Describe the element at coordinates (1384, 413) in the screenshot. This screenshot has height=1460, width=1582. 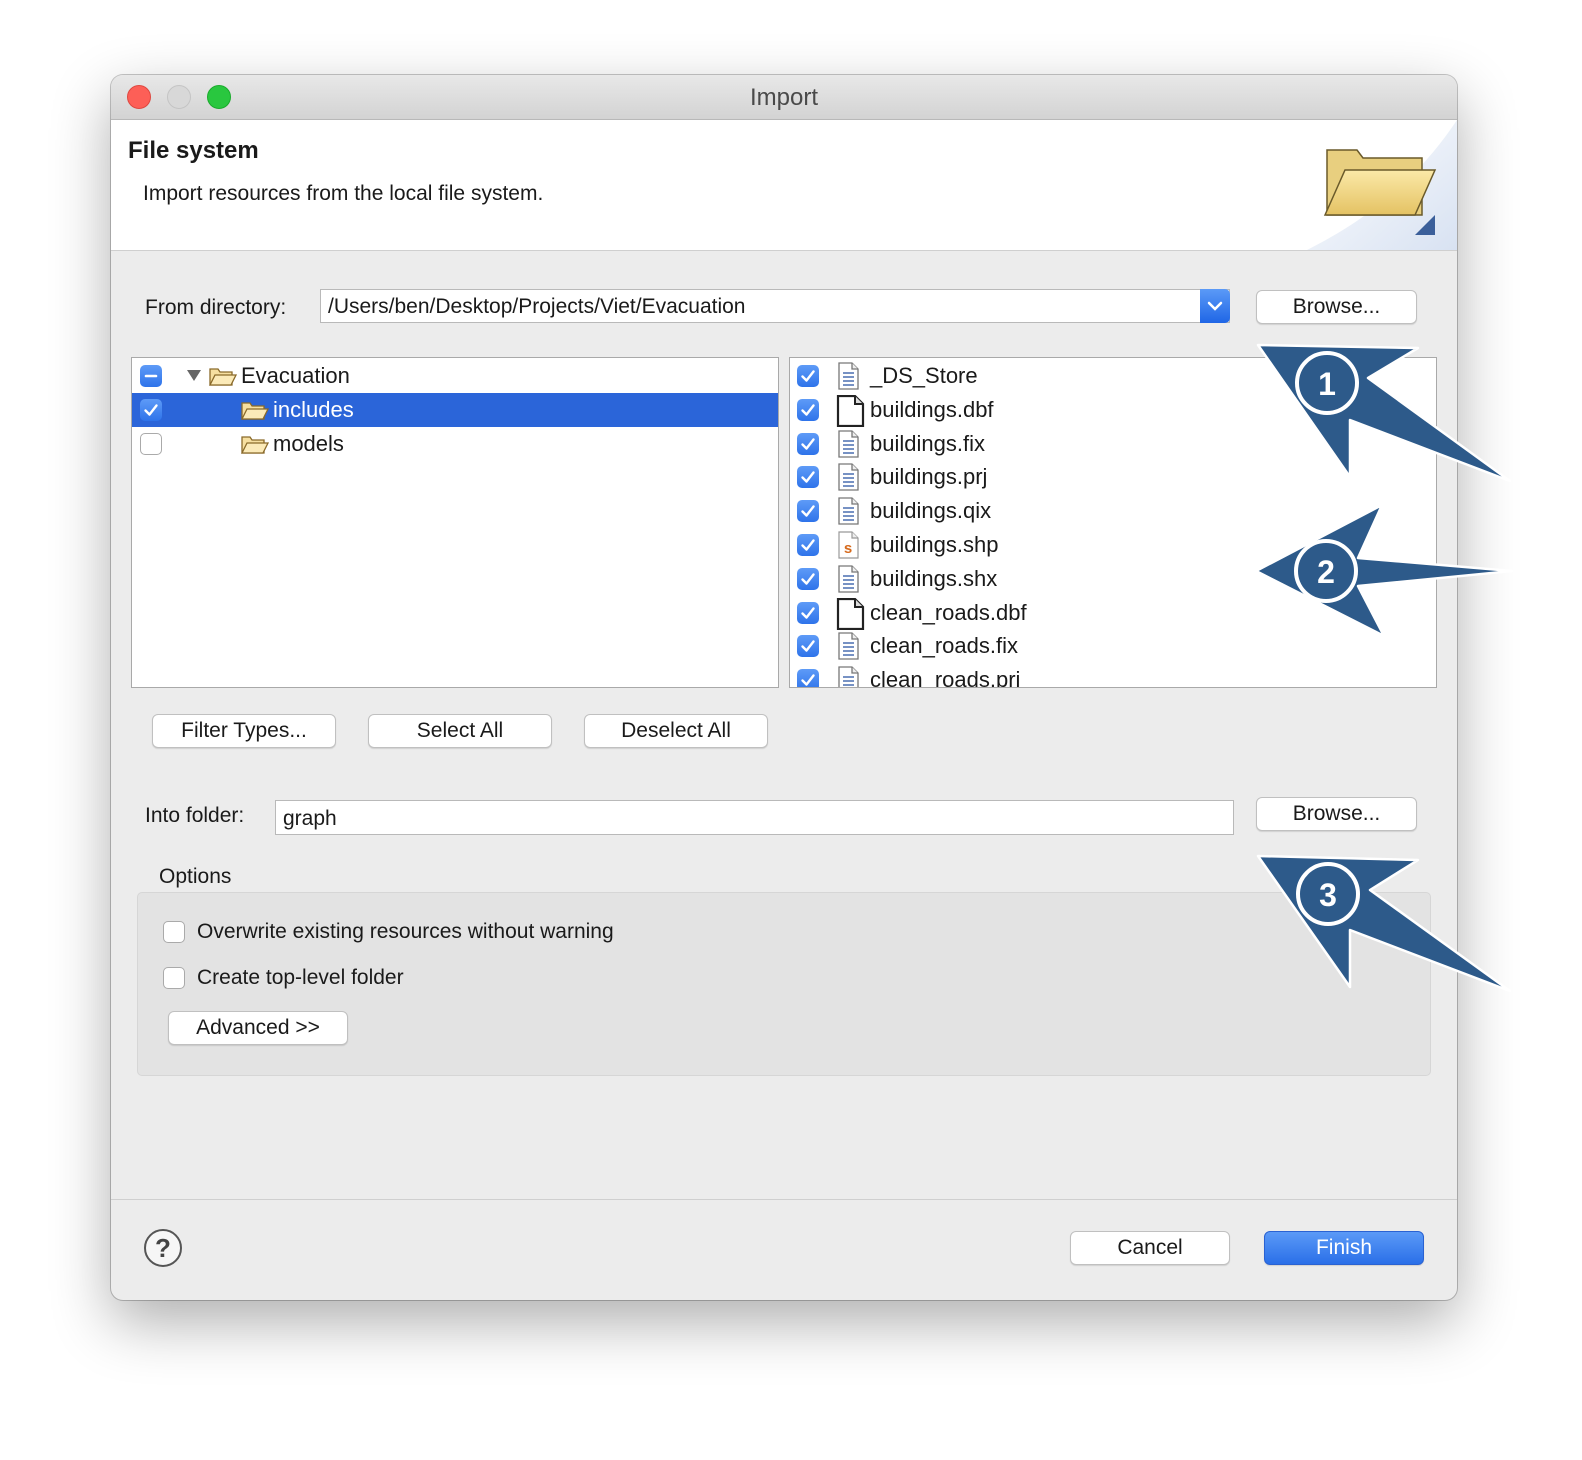
I see `annotation-arrow-1: 1` at that location.